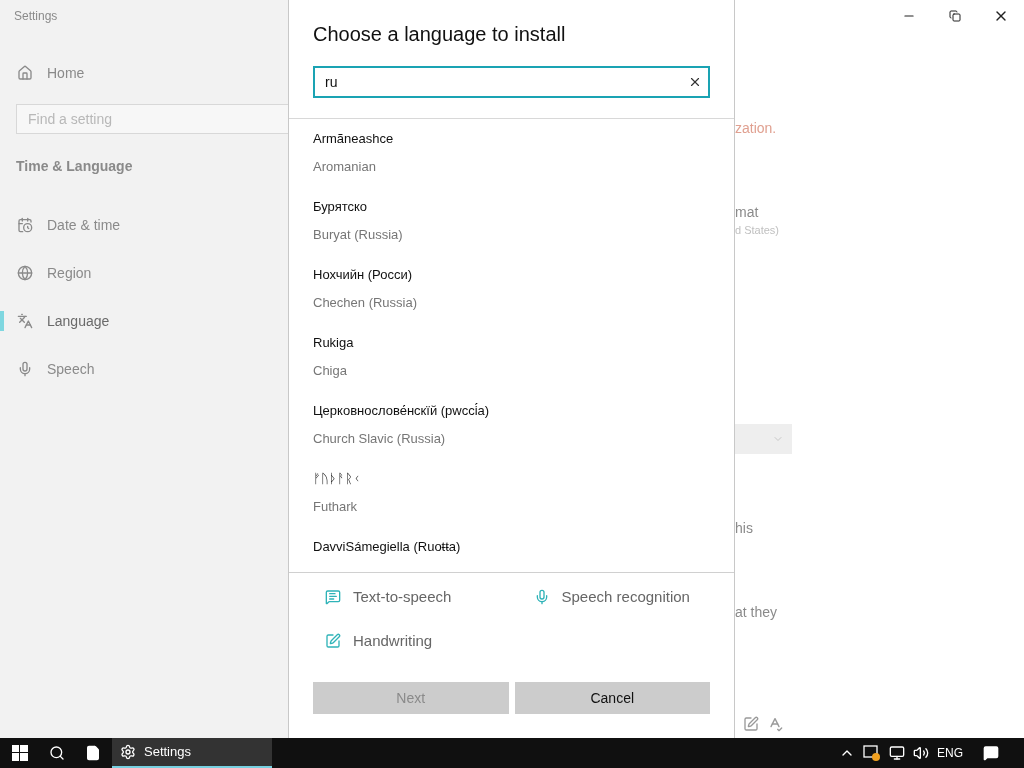 This screenshot has width=1024, height=768. Describe the element at coordinates (192, 753) in the screenshot. I see `taskbar-app: Settings` at that location.